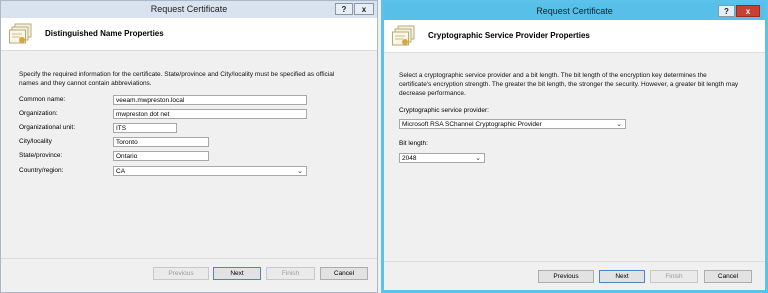 The height and width of the screenshot is (293, 768). What do you see at coordinates (38, 113) in the screenshot?
I see `organization-label: Organization:` at bounding box center [38, 113].